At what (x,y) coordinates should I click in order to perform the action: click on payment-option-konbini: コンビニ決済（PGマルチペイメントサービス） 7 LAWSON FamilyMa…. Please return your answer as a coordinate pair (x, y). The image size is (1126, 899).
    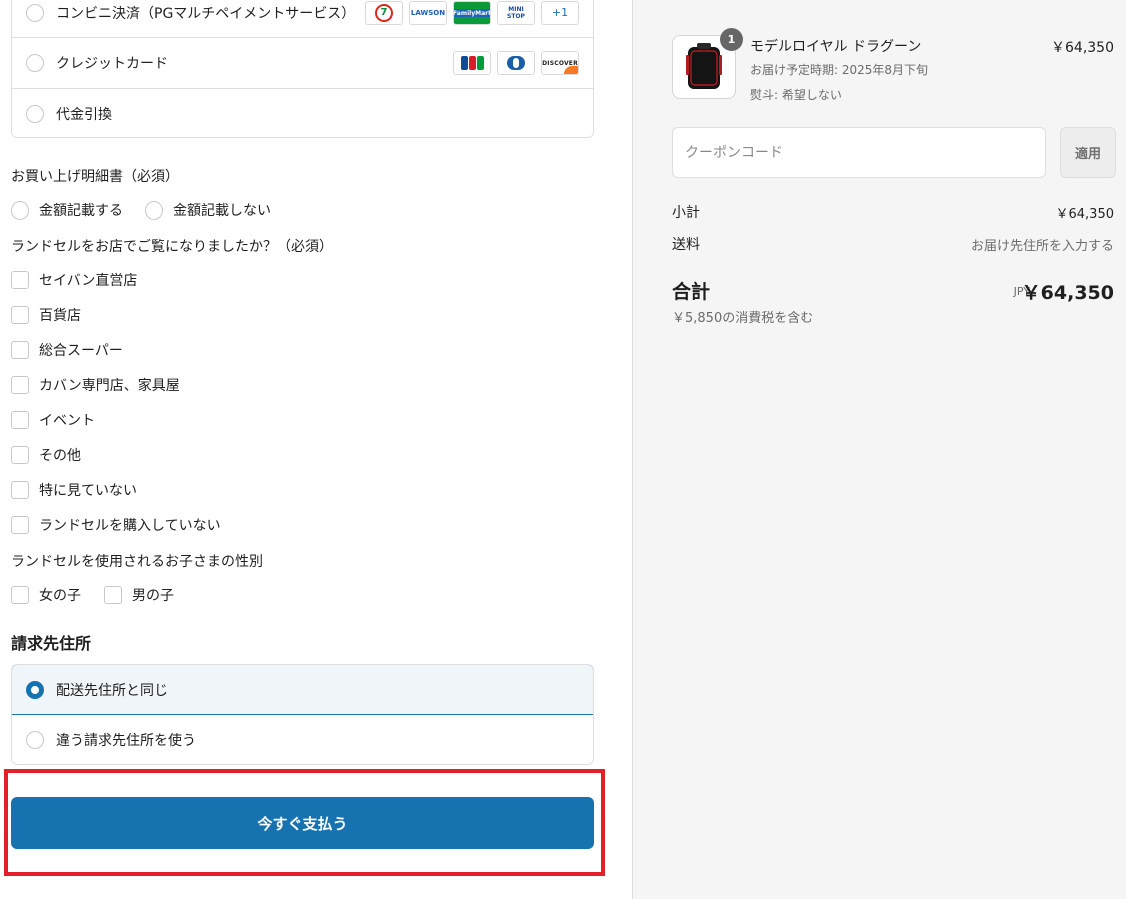
    Looking at the image, I should click on (302, 19).